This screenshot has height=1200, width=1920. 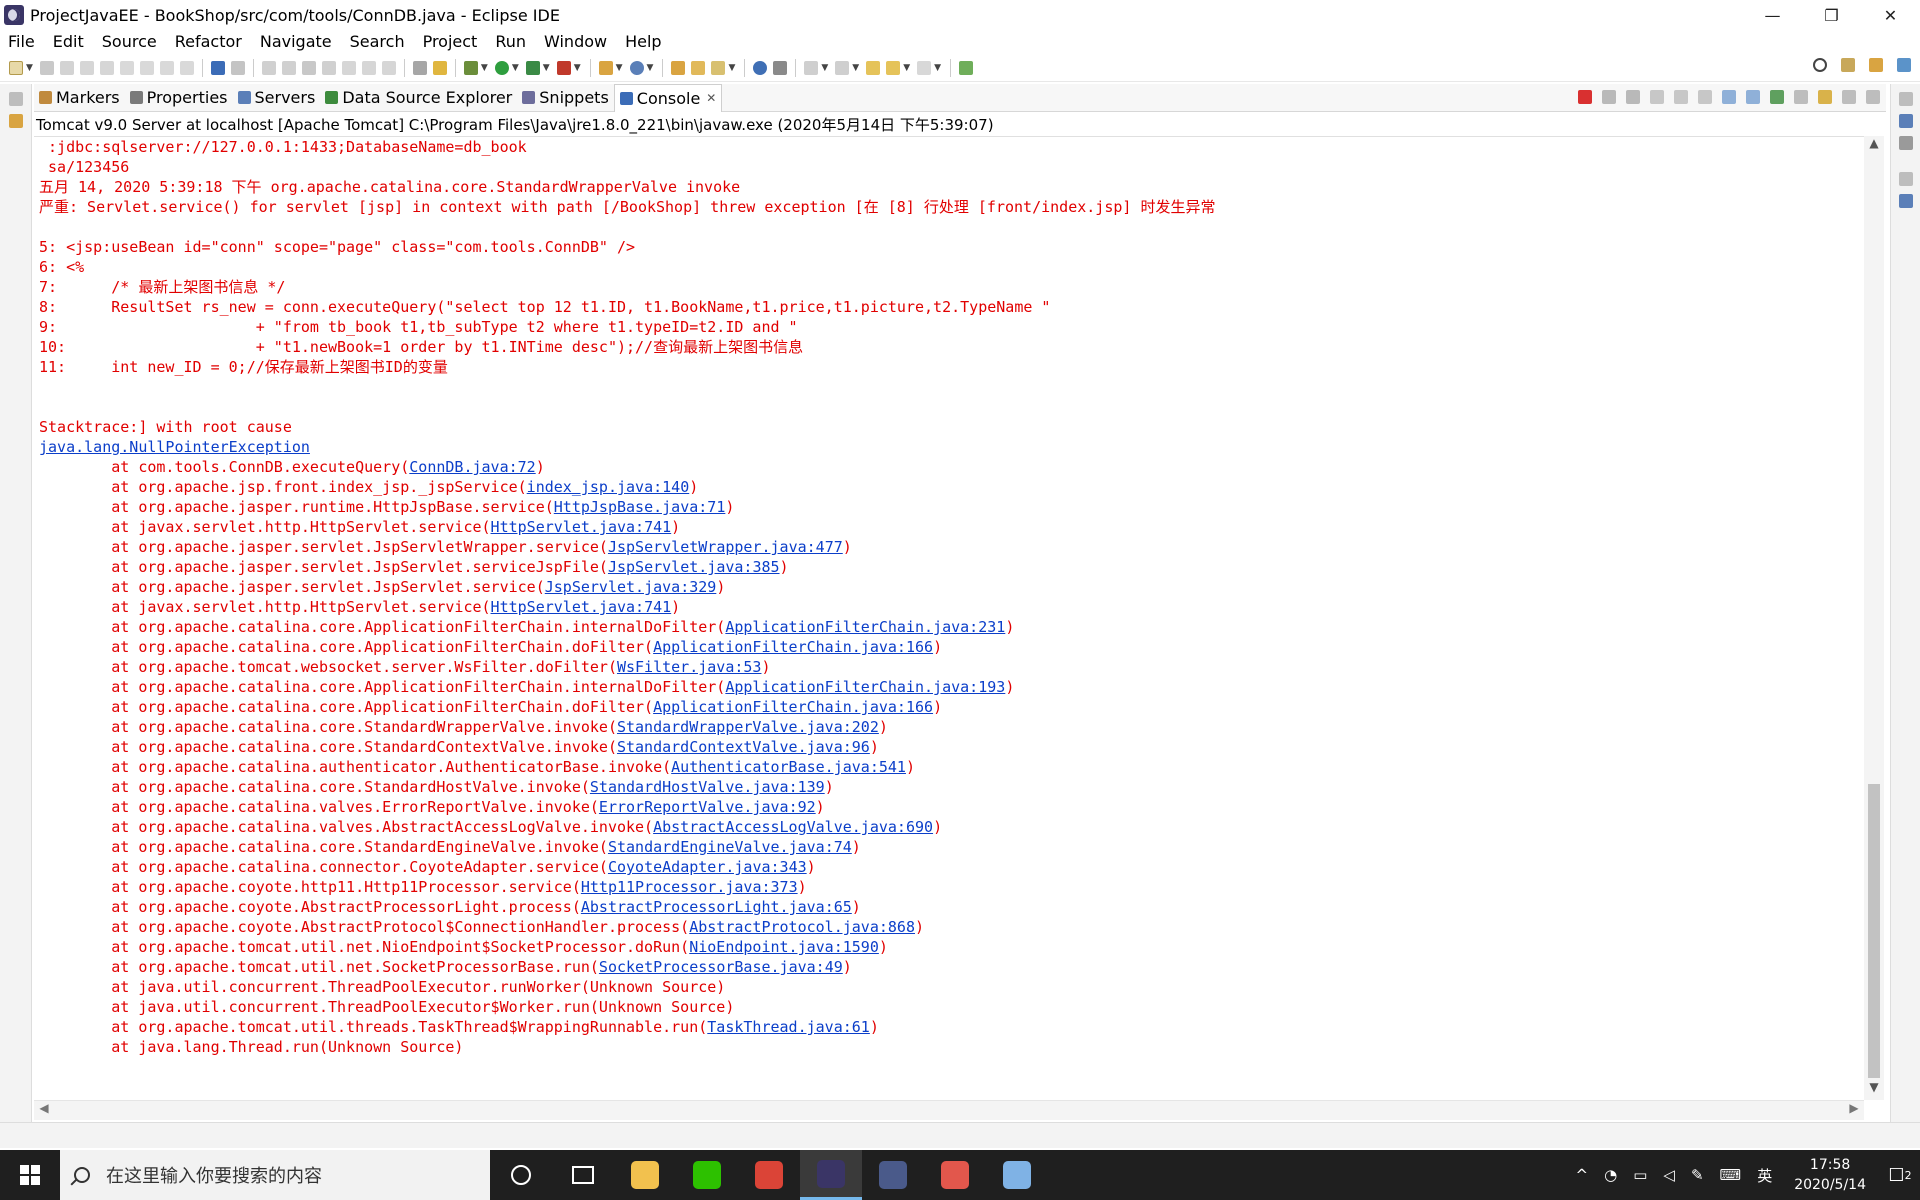 What do you see at coordinates (793, 827) in the screenshot?
I see `stacktrace-link: AbstractAccessLogValve.java:690` at bounding box center [793, 827].